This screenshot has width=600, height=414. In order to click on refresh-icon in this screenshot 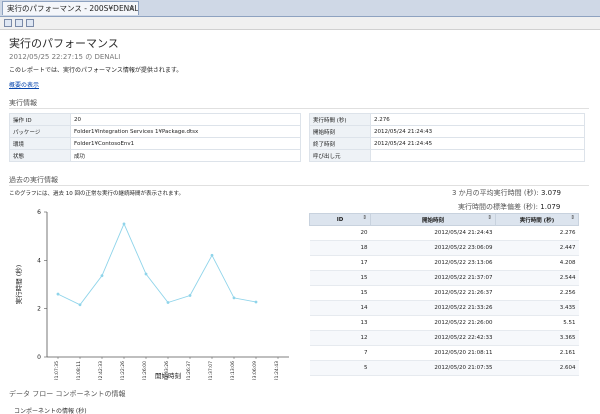, I will do `click(19, 23)`.